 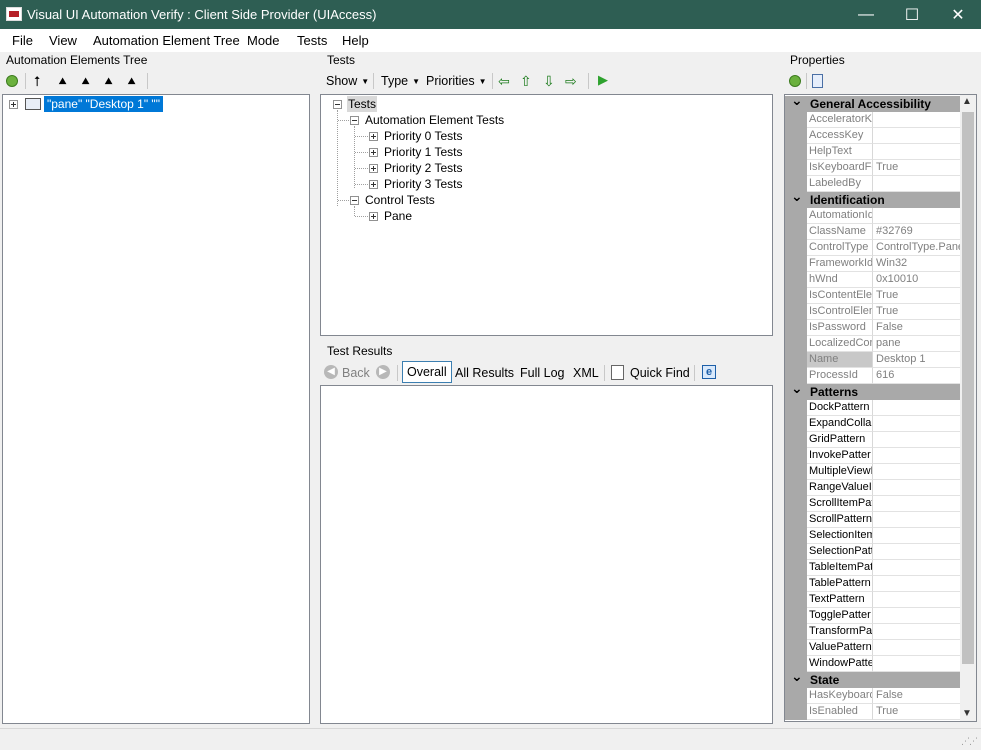 I want to click on menu-automation-element-tree: Automation Element Tree, so click(x=166, y=40).